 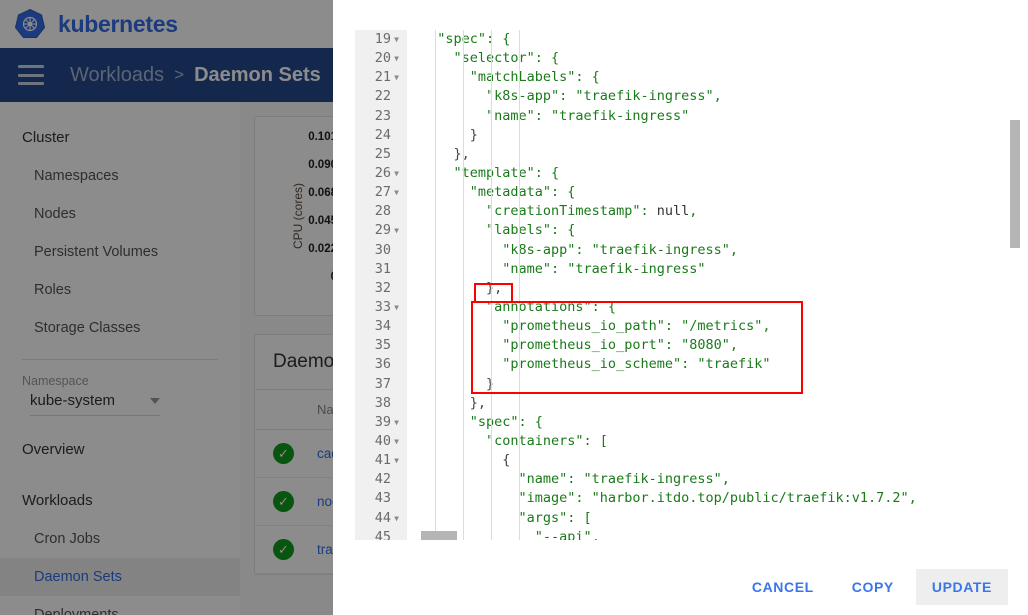 I want to click on copy-button: COPY, so click(x=873, y=587).